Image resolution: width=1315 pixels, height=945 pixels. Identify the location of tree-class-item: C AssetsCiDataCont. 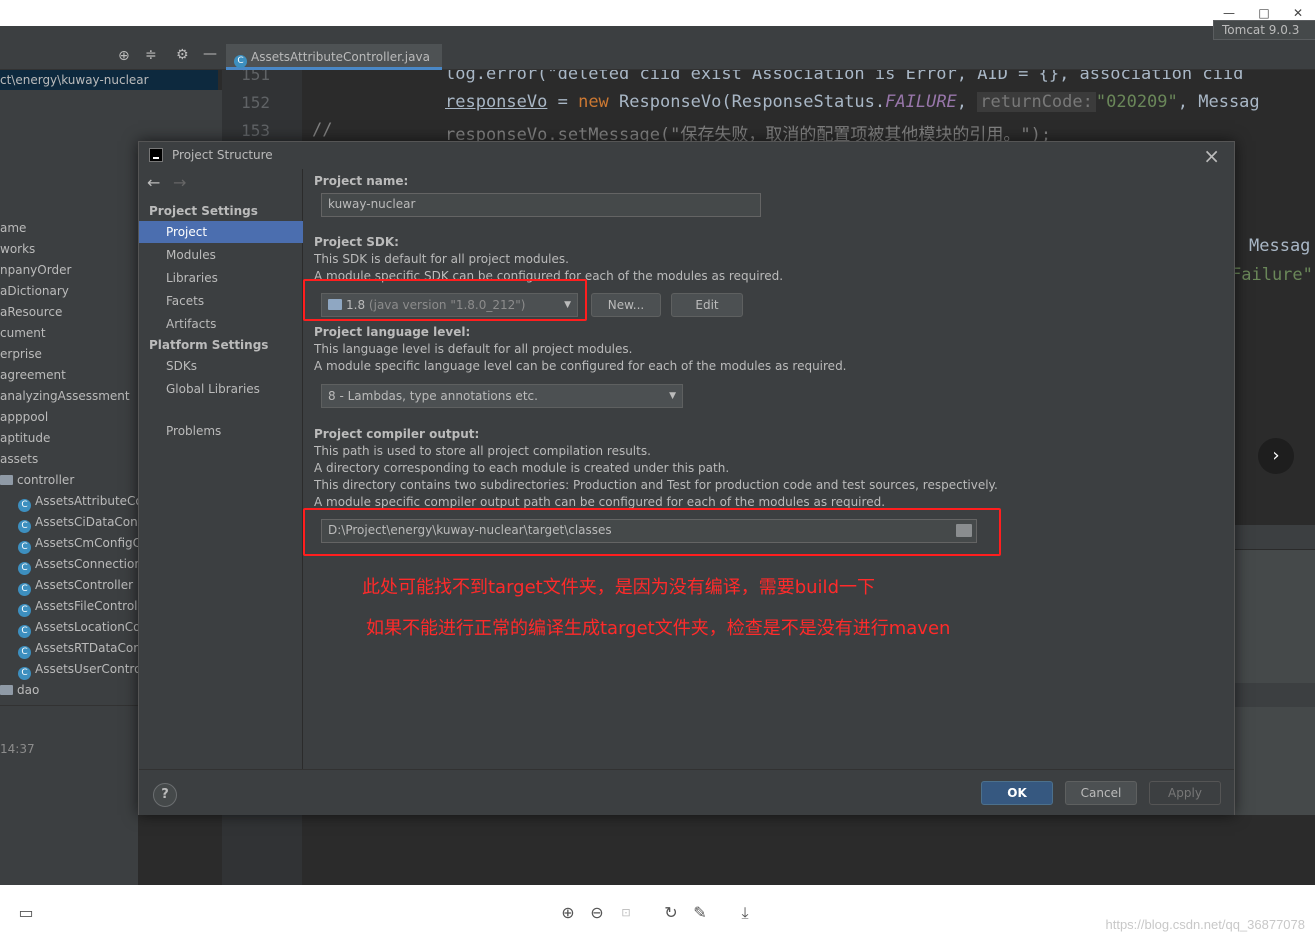
(80, 522).